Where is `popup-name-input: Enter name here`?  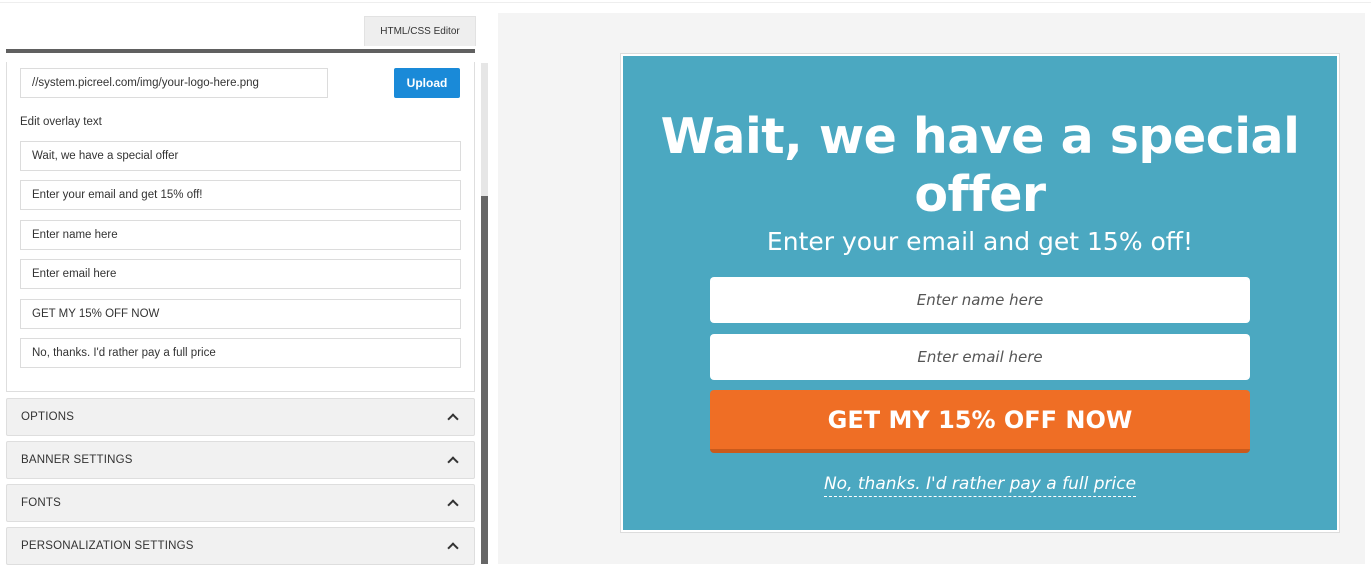 popup-name-input: Enter name here is located at coordinates (980, 300).